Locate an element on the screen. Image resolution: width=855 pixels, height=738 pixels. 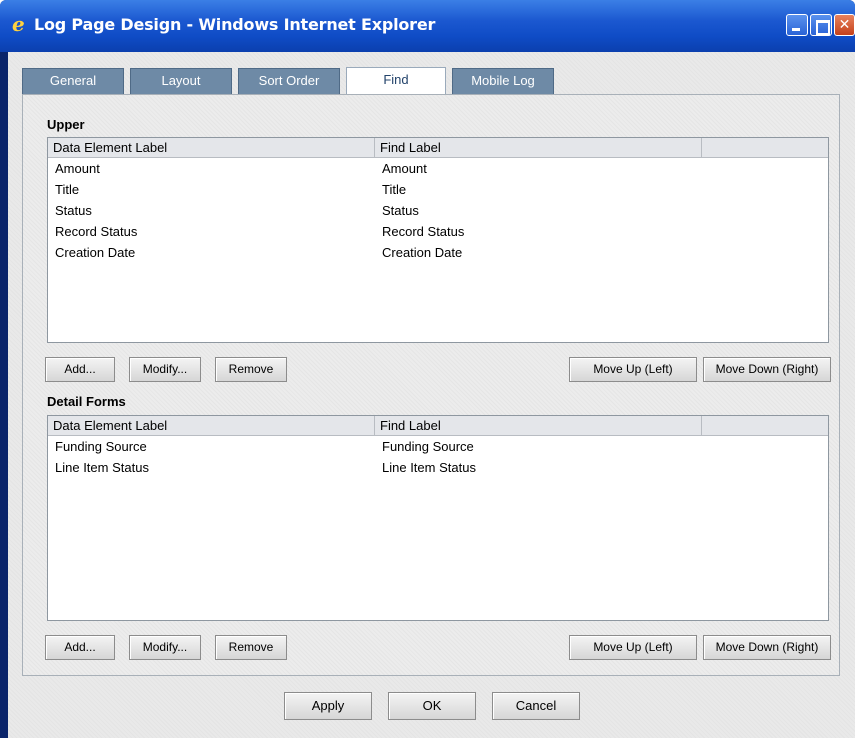
maximize-button is located at coordinates (821, 25).